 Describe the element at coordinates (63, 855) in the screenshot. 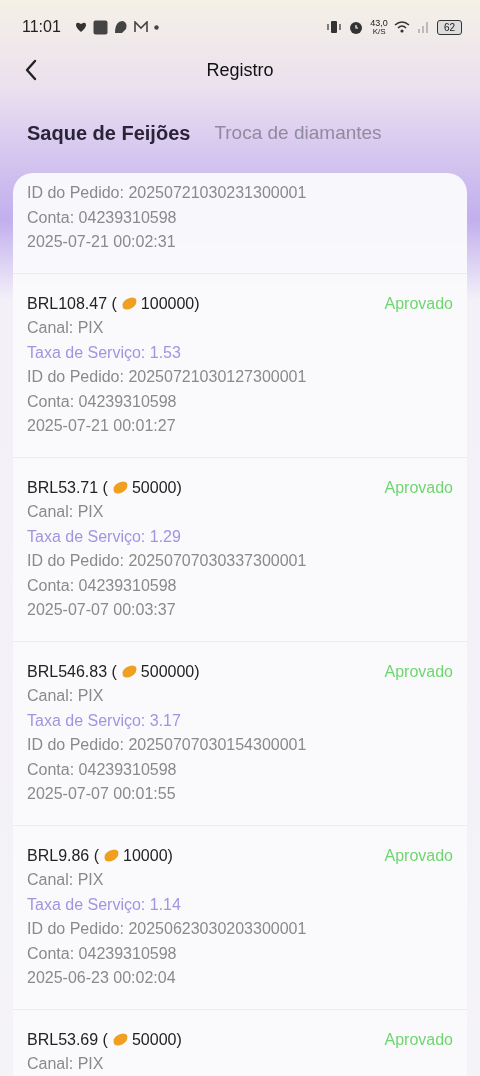

I see `amount-text: BRL9.86 (` at that location.